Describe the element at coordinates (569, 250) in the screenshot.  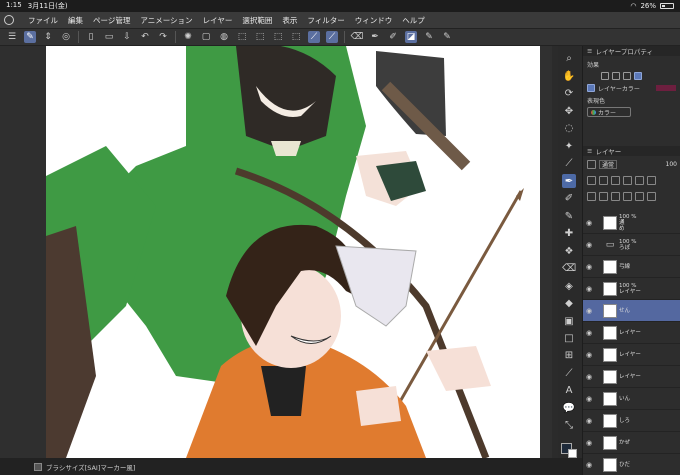
I see `decoration-icon: ❖` at that location.